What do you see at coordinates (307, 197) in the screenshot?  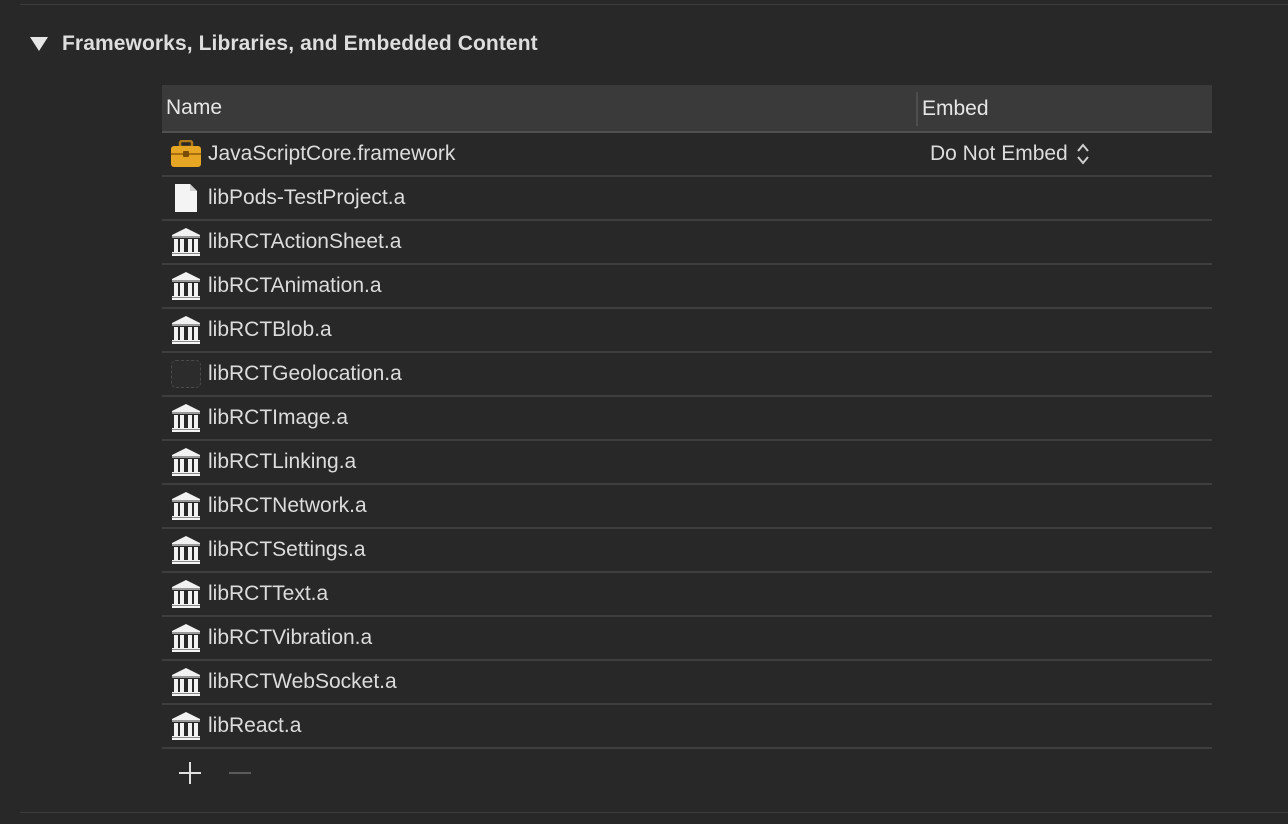 I see `file-name: libPods-TestProject.a` at bounding box center [307, 197].